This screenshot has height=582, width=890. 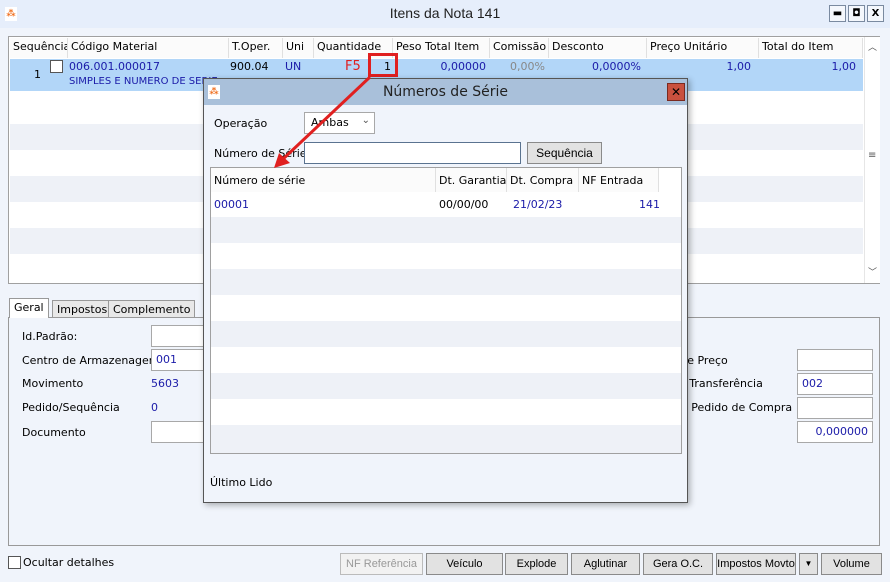 I want to click on annotation-arrow, so click(x=323, y=121).